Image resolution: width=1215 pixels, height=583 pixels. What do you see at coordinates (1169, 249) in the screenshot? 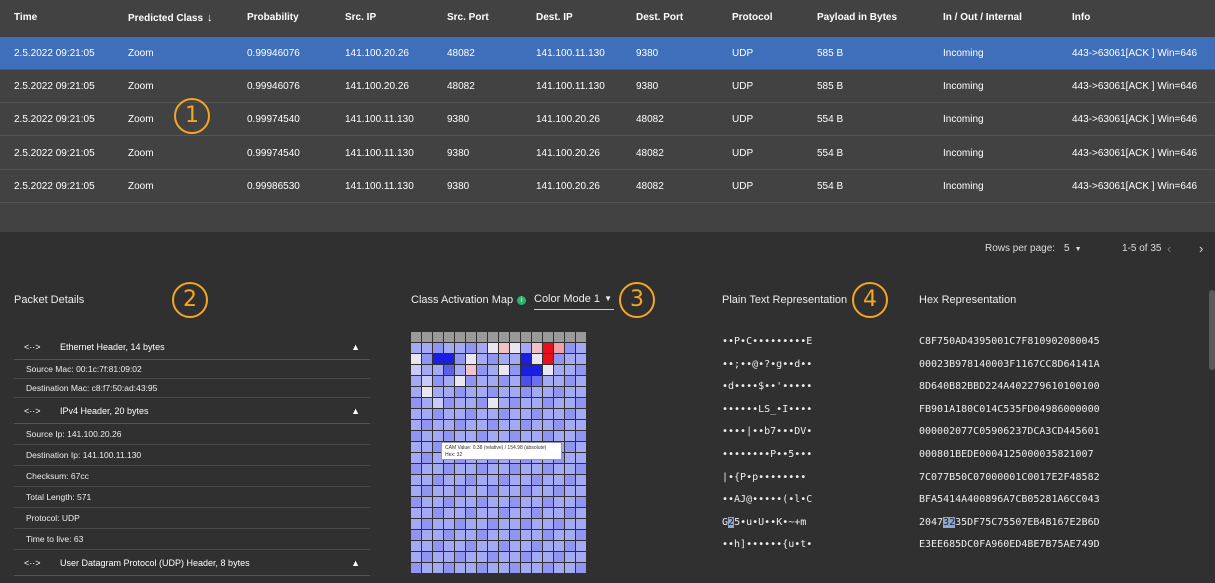
I see `chevron-left-icon: ‹` at bounding box center [1169, 249].